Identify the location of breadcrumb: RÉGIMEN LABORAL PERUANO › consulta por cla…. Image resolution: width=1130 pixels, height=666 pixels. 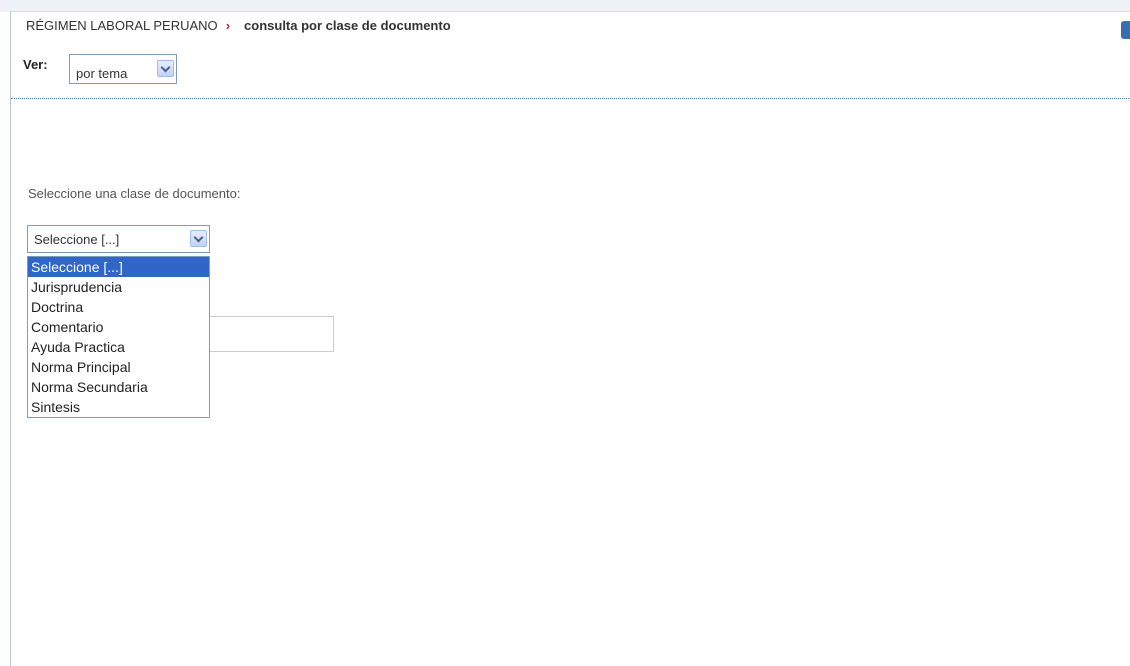
(238, 25).